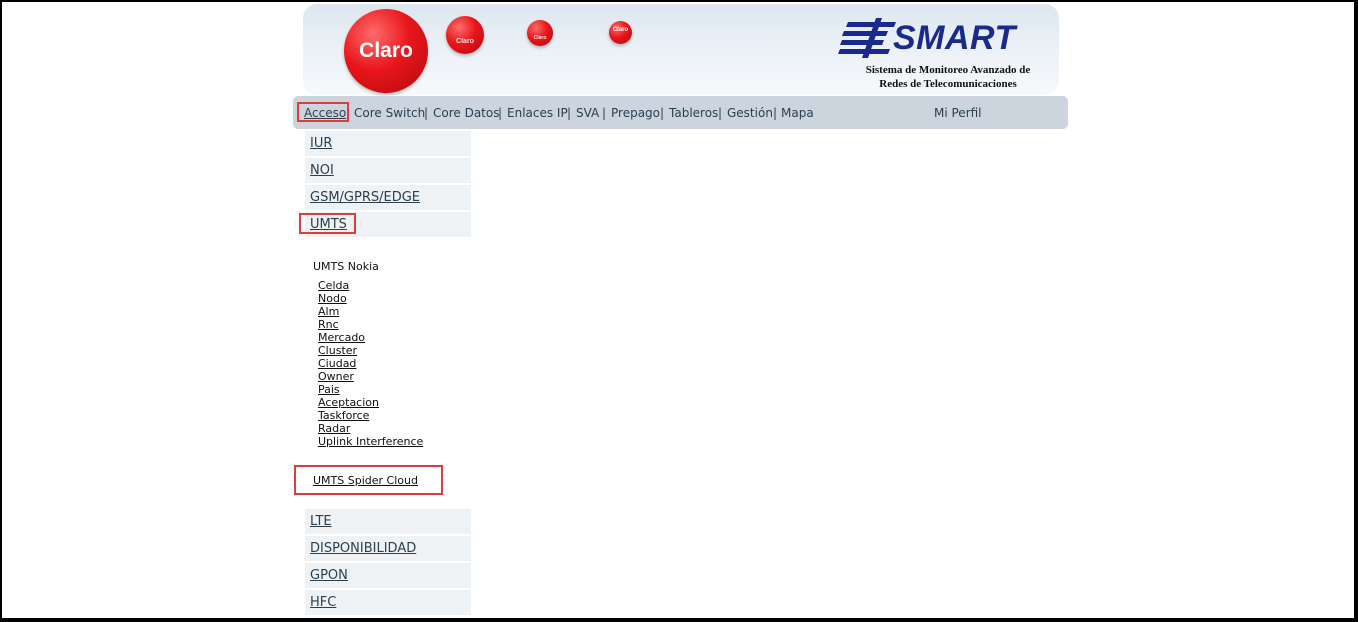 The image size is (1358, 622). Describe the element at coordinates (321, 144) in the screenshot. I see `menu-item-iur: IUR` at that location.